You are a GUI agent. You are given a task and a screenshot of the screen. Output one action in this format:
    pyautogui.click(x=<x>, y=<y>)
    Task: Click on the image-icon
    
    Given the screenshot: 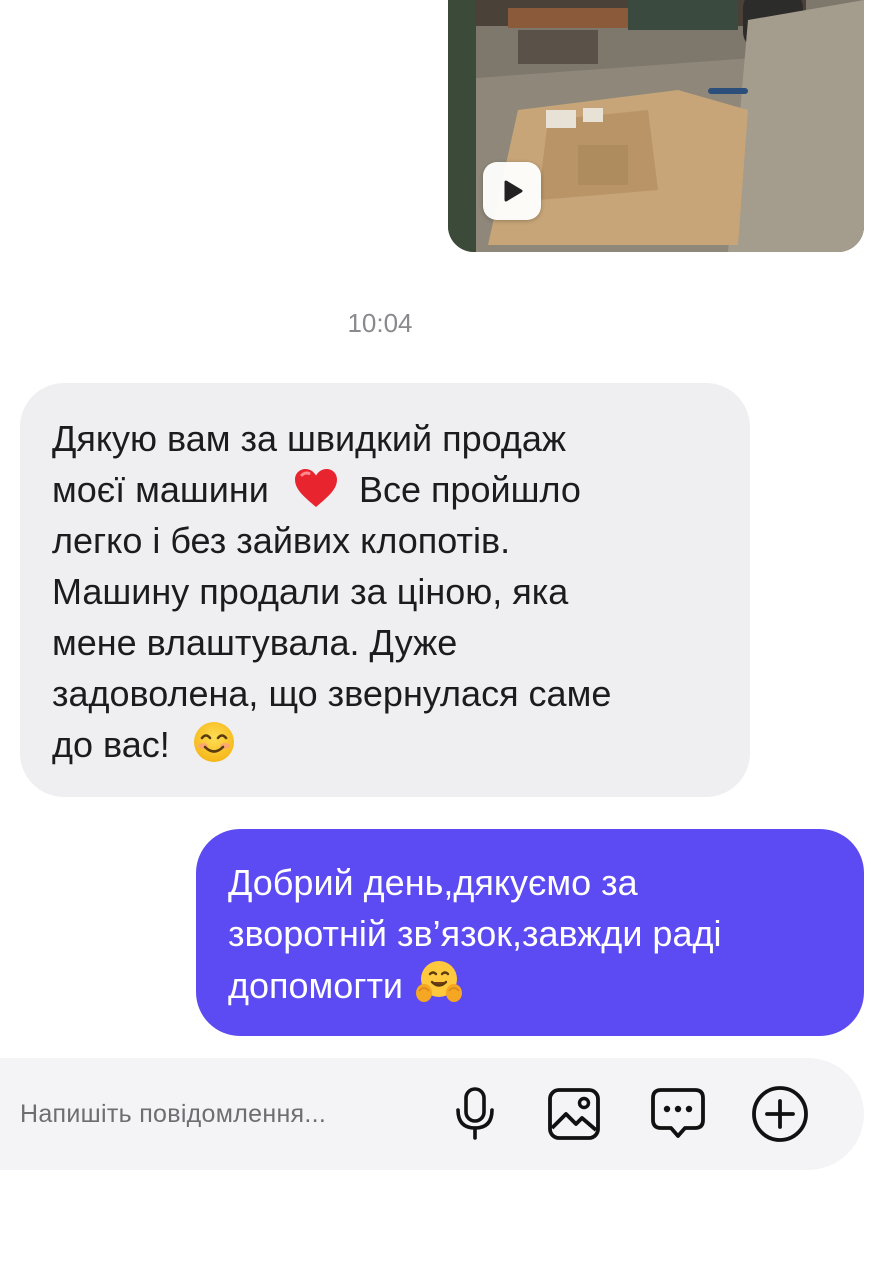 What is the action you would take?
    pyautogui.click(x=574, y=1114)
    